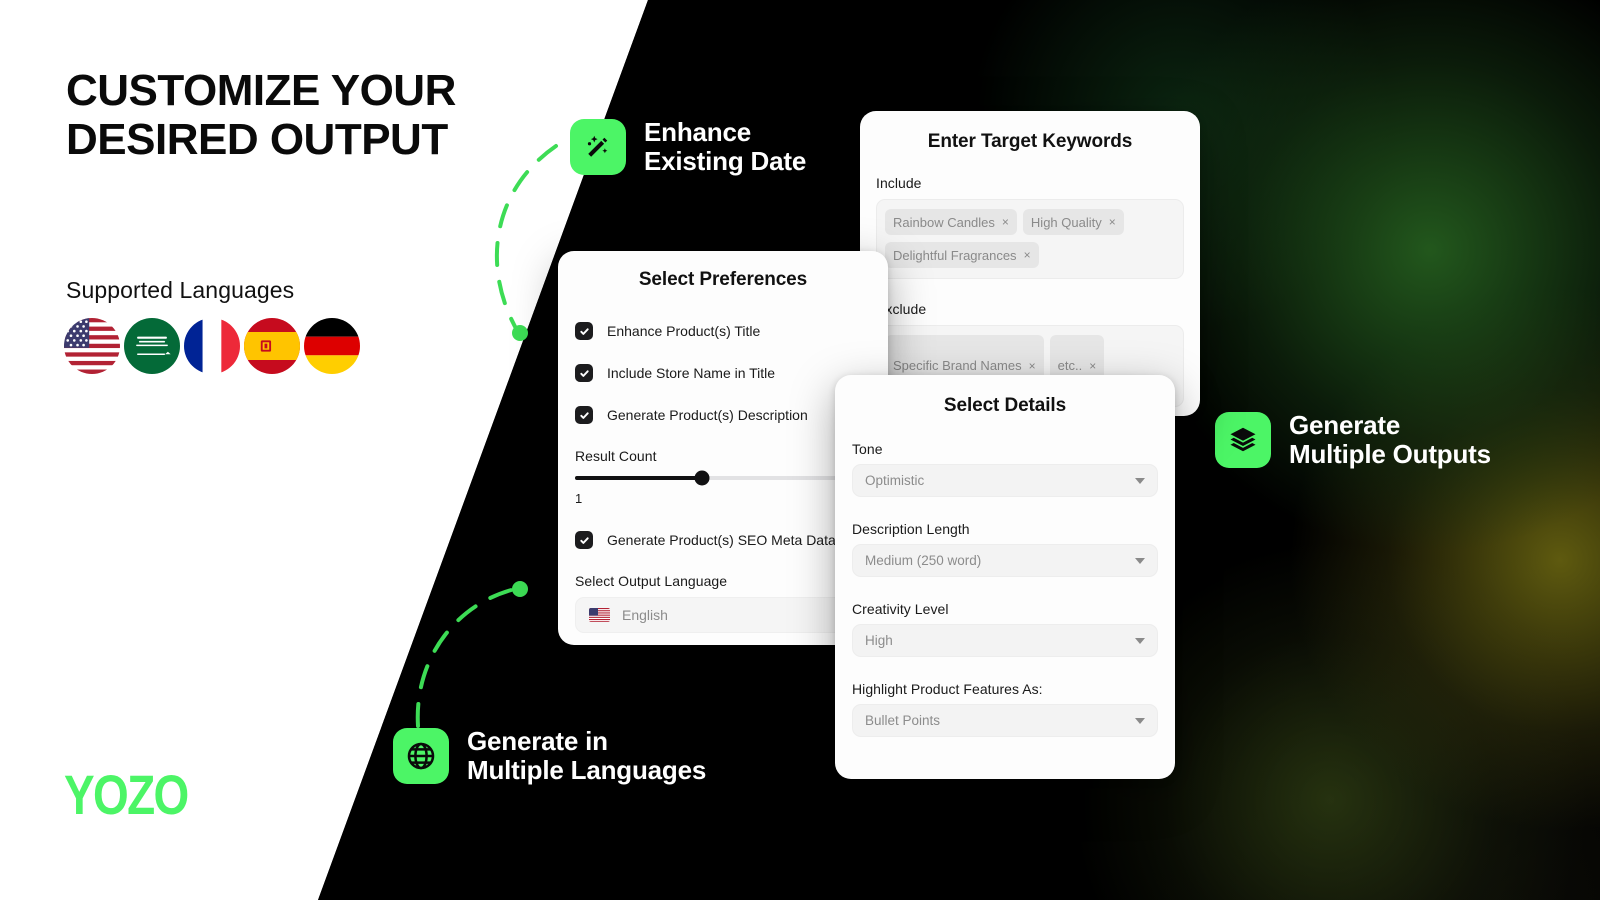  I want to click on highlight-features-select: Bullet Points, so click(1005, 720).